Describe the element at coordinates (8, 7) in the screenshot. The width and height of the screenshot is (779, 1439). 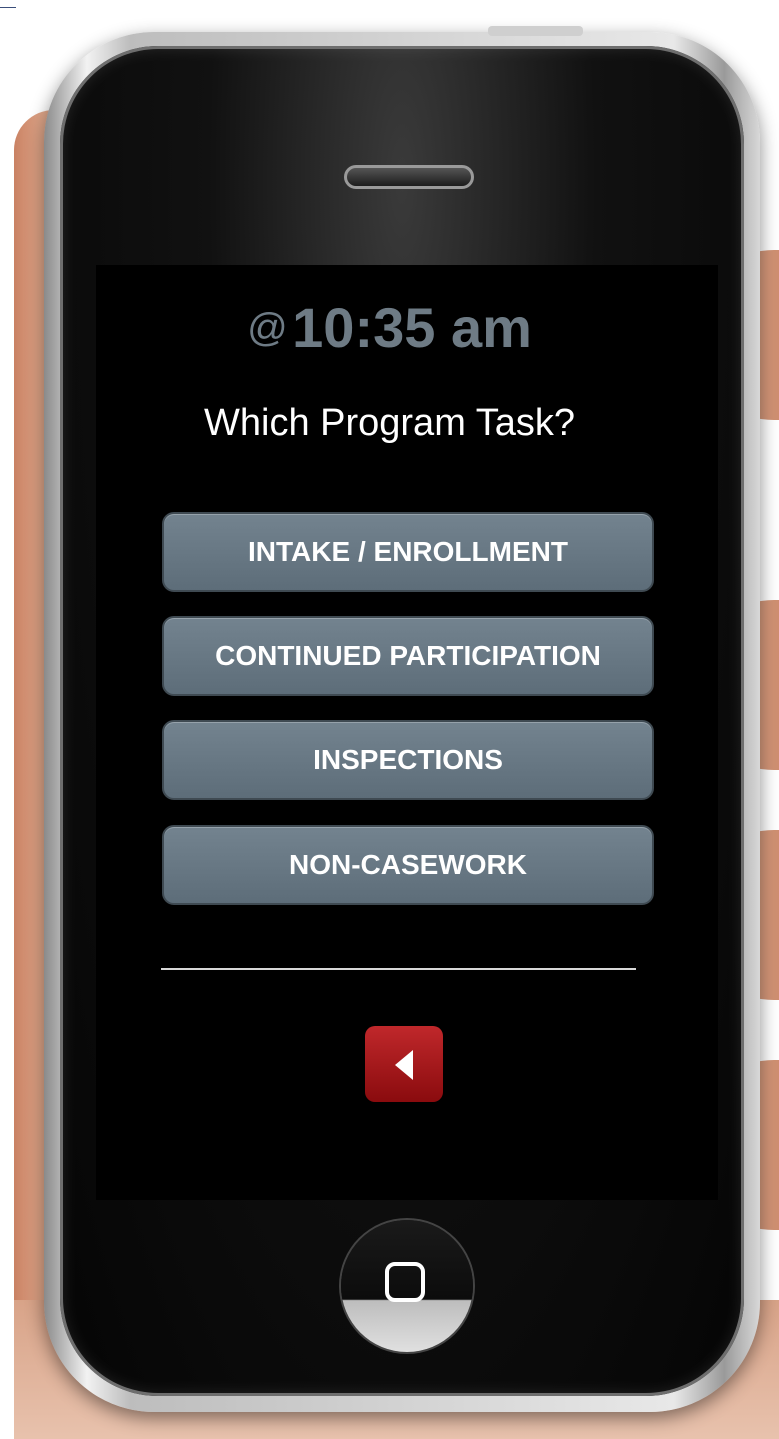
I see `corner-mark` at that location.